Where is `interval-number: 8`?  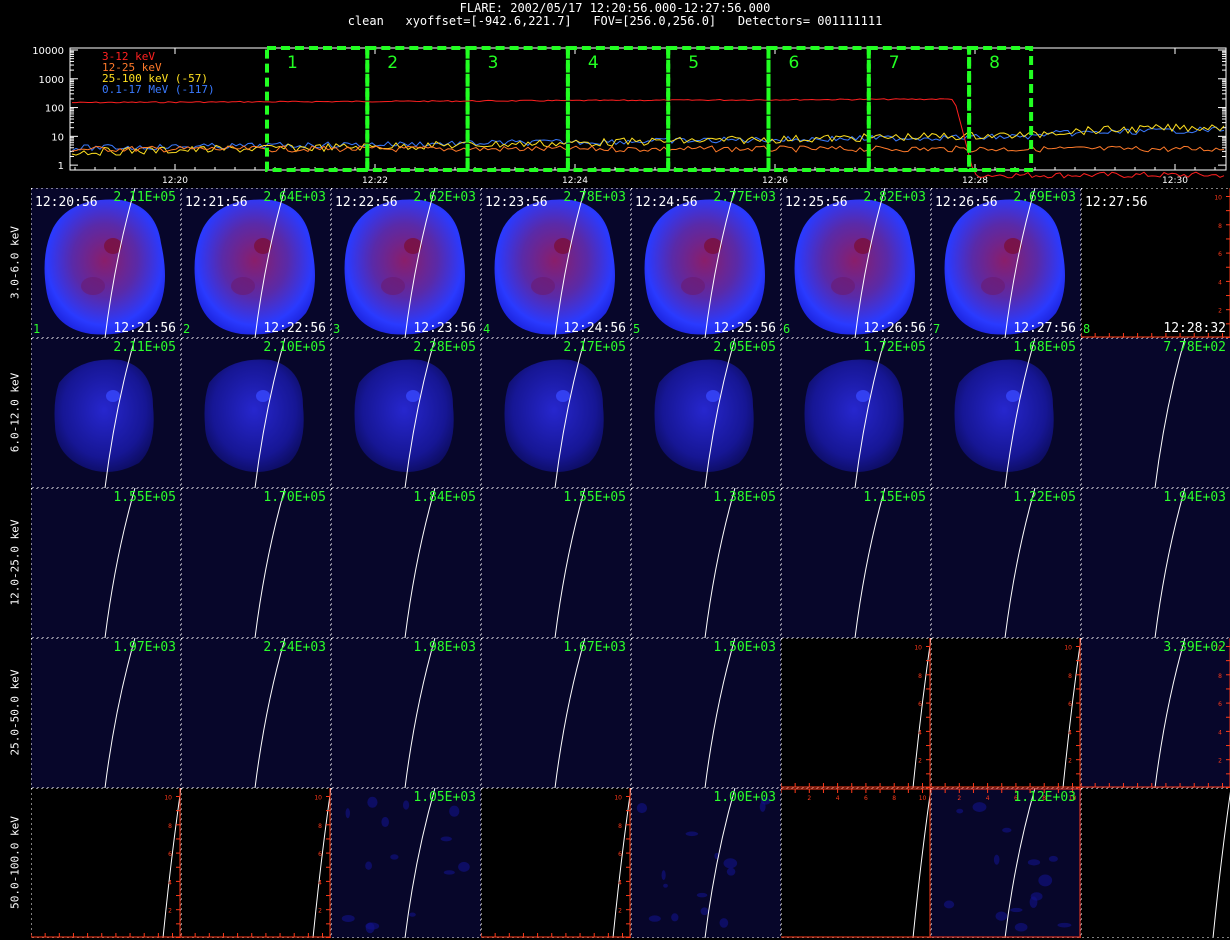 interval-number: 8 is located at coordinates (994, 63).